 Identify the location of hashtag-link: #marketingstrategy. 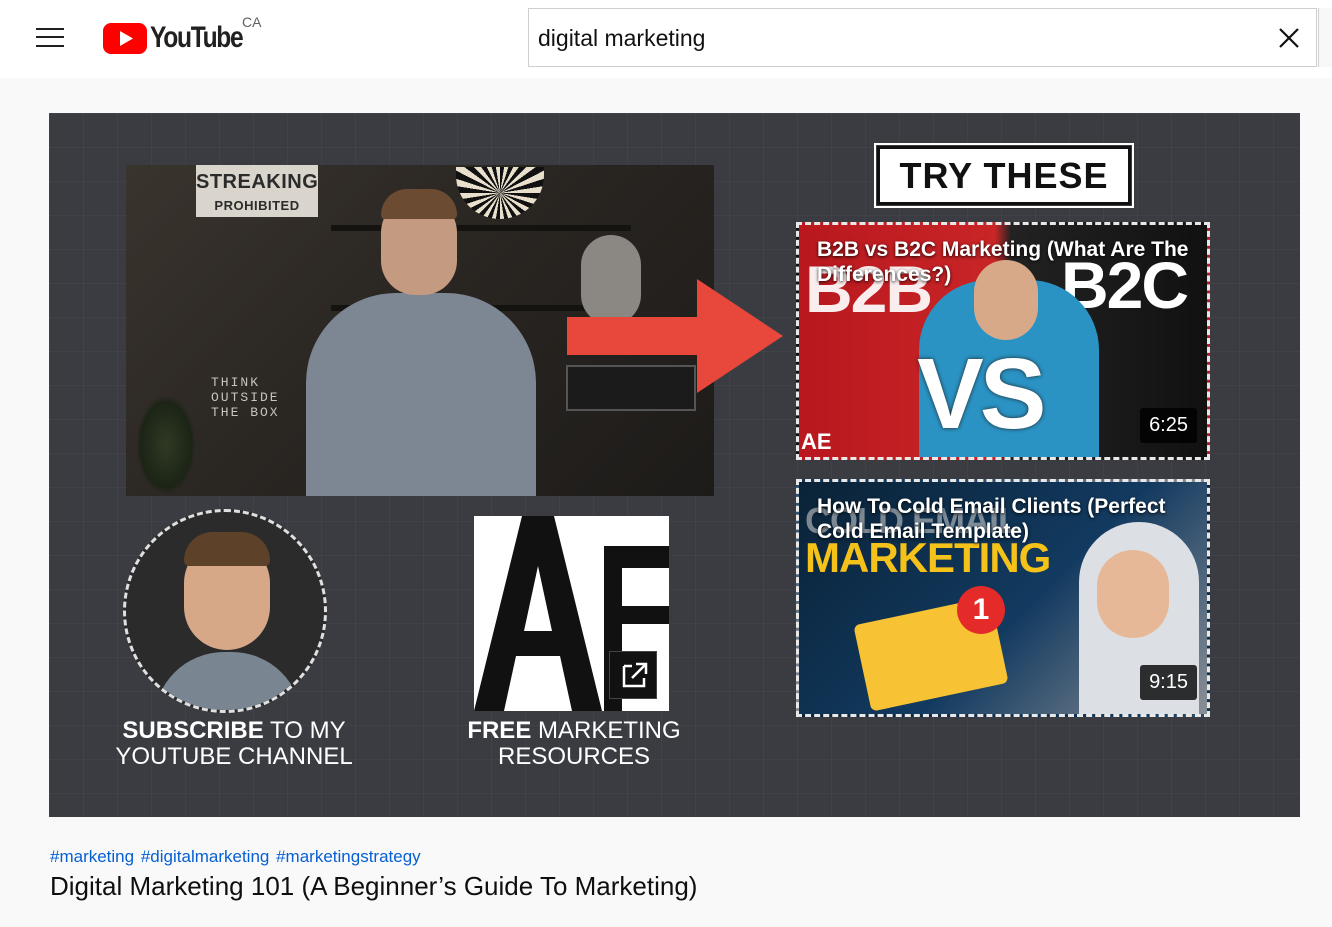
(348, 856).